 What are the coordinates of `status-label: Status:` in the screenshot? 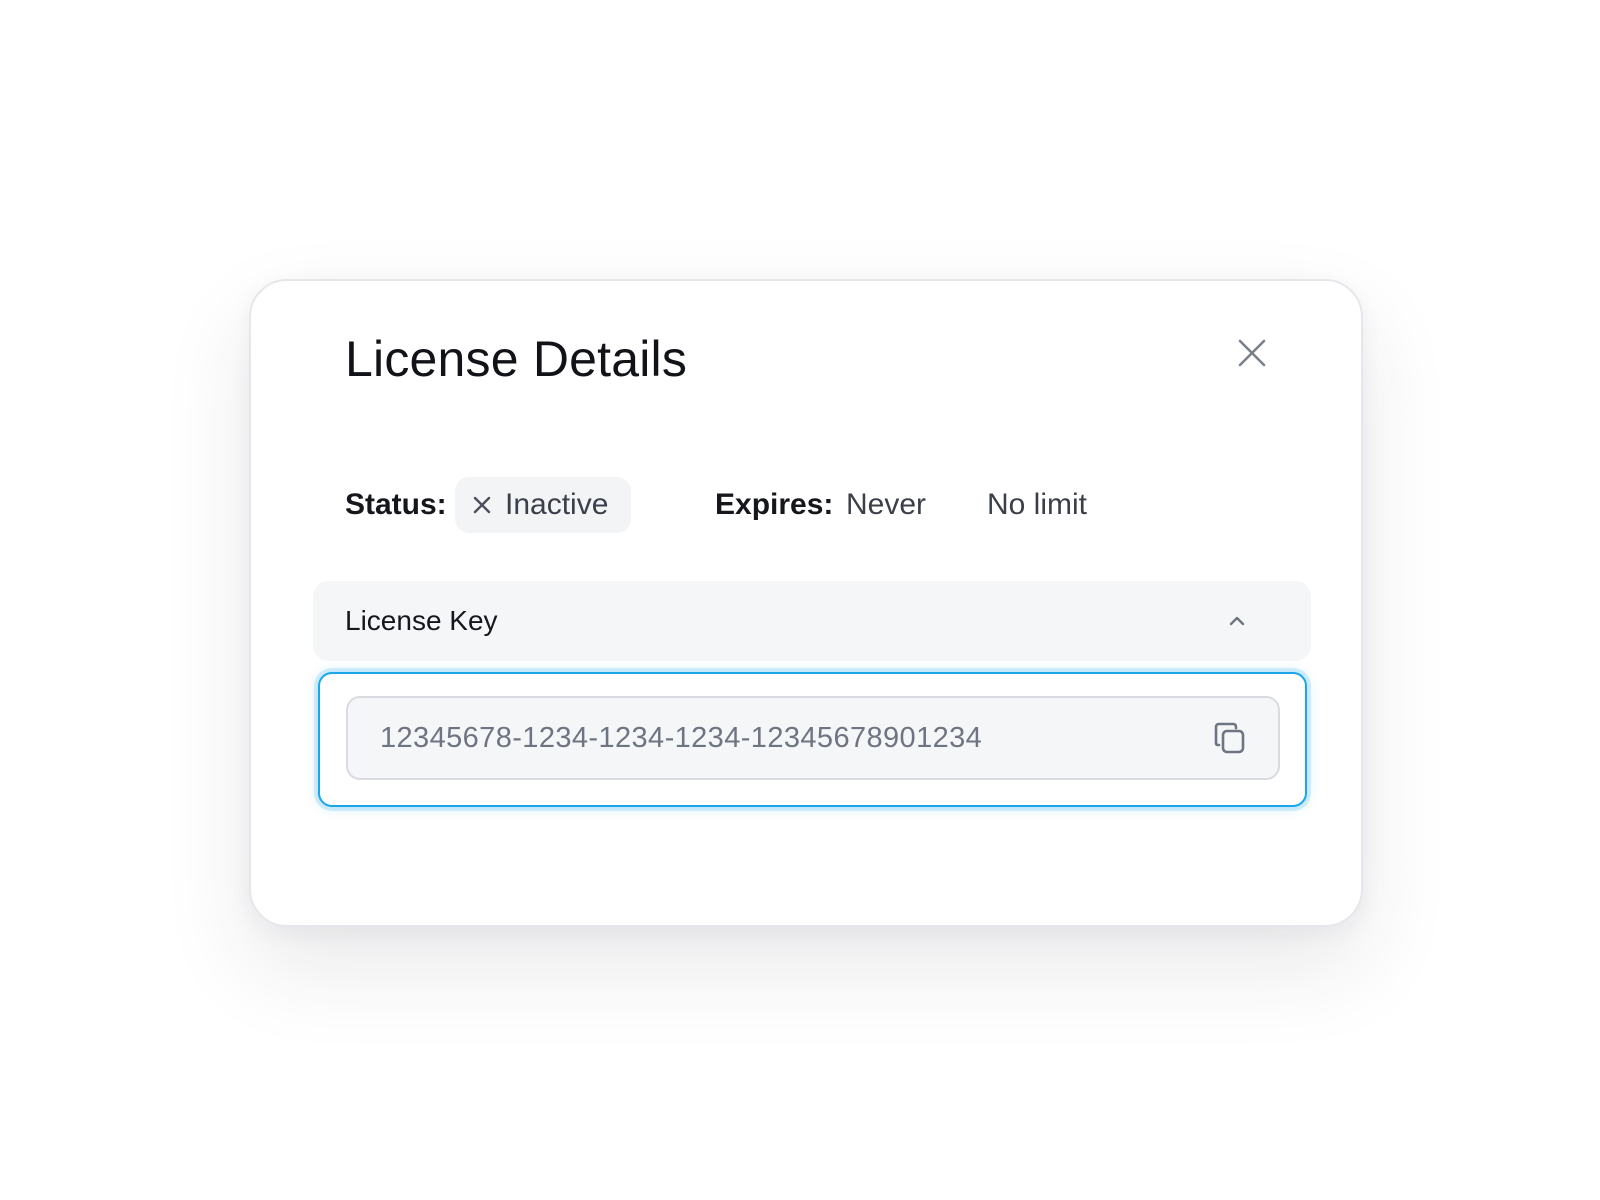 It's located at (396, 504).